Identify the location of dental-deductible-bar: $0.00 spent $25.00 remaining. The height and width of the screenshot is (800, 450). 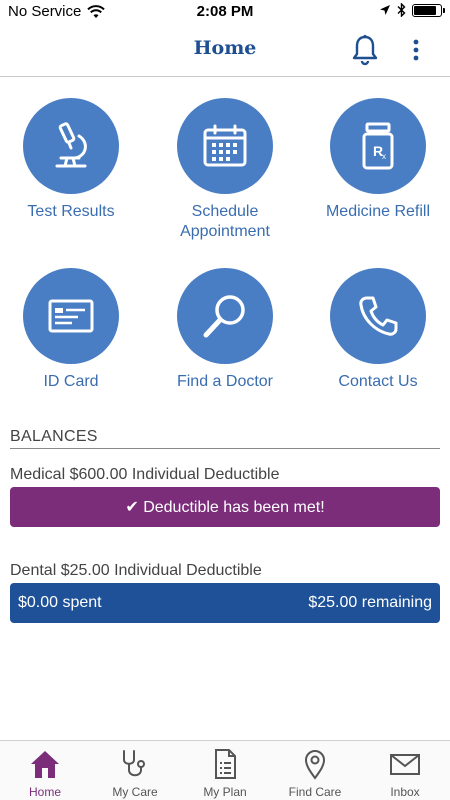
(225, 603).